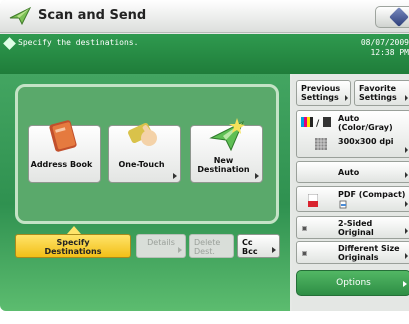 This screenshot has width=409, height=324. I want to click on previous-settings-label: Previous Settings, so click(321, 93).